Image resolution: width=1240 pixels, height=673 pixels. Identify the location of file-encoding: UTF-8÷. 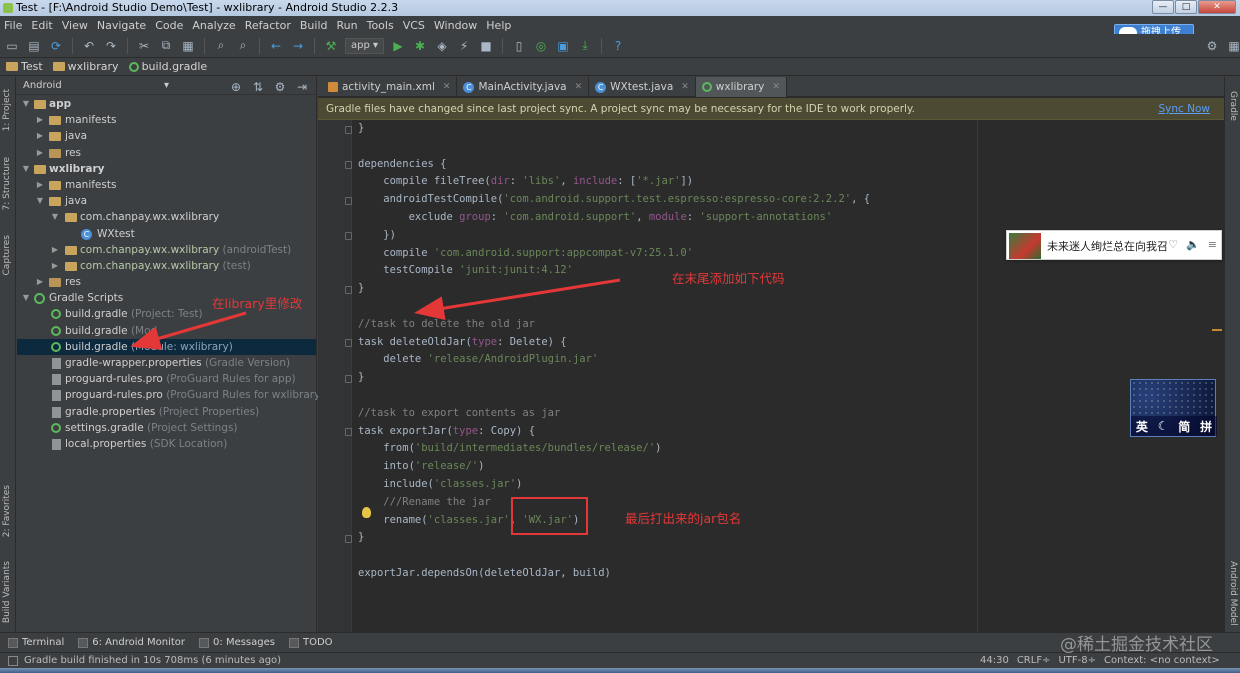
(1077, 660).